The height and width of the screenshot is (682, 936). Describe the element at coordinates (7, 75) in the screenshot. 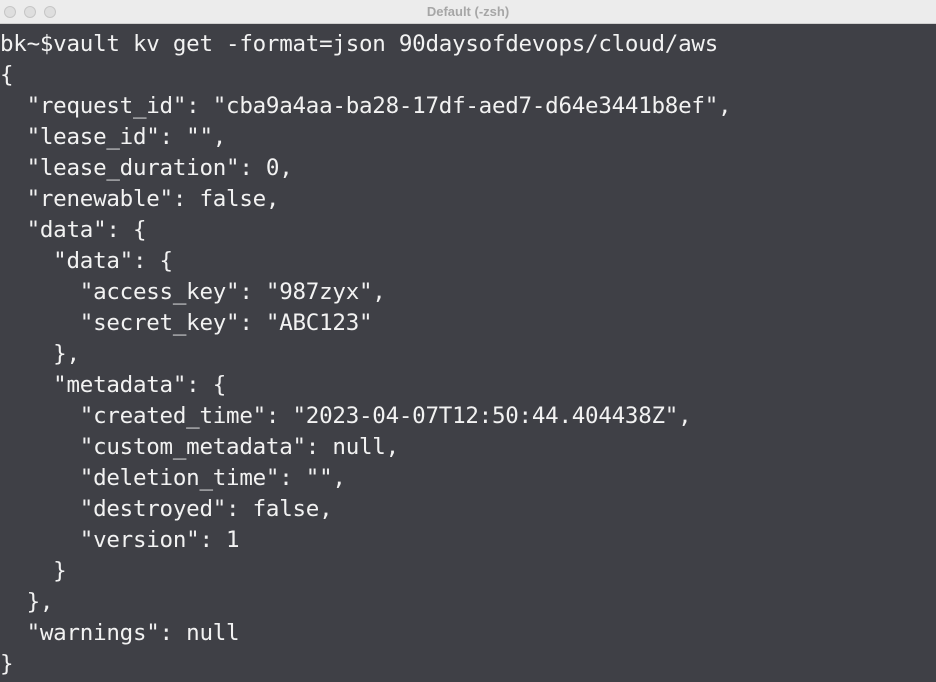

I see `output-line: {` at that location.